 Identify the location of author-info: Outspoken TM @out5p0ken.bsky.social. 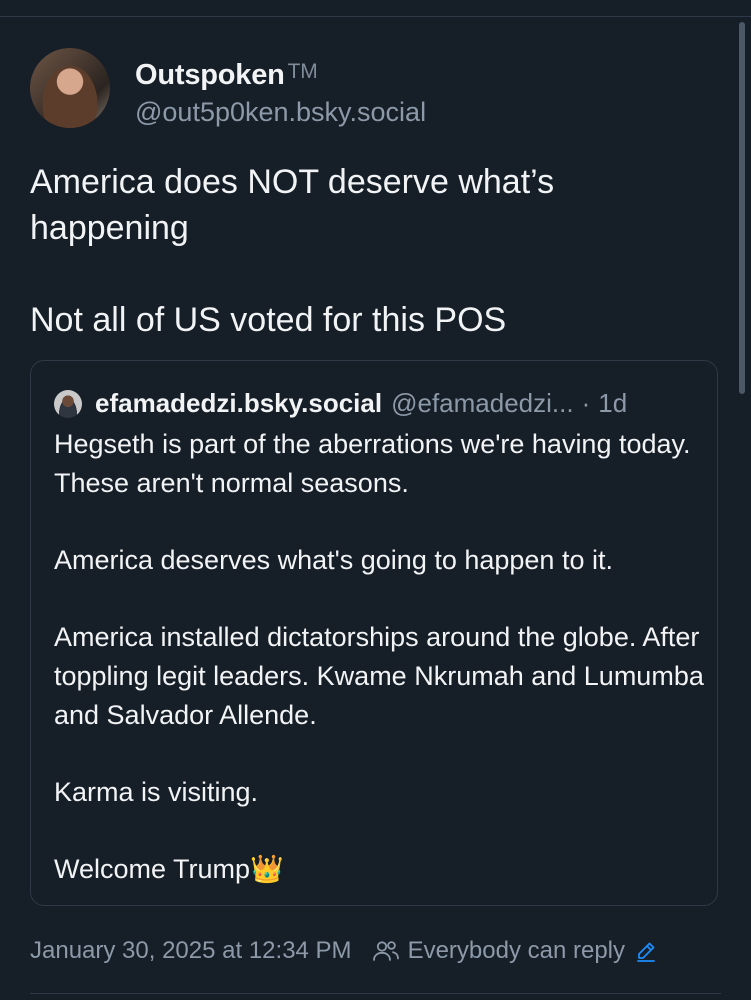
(280, 91).